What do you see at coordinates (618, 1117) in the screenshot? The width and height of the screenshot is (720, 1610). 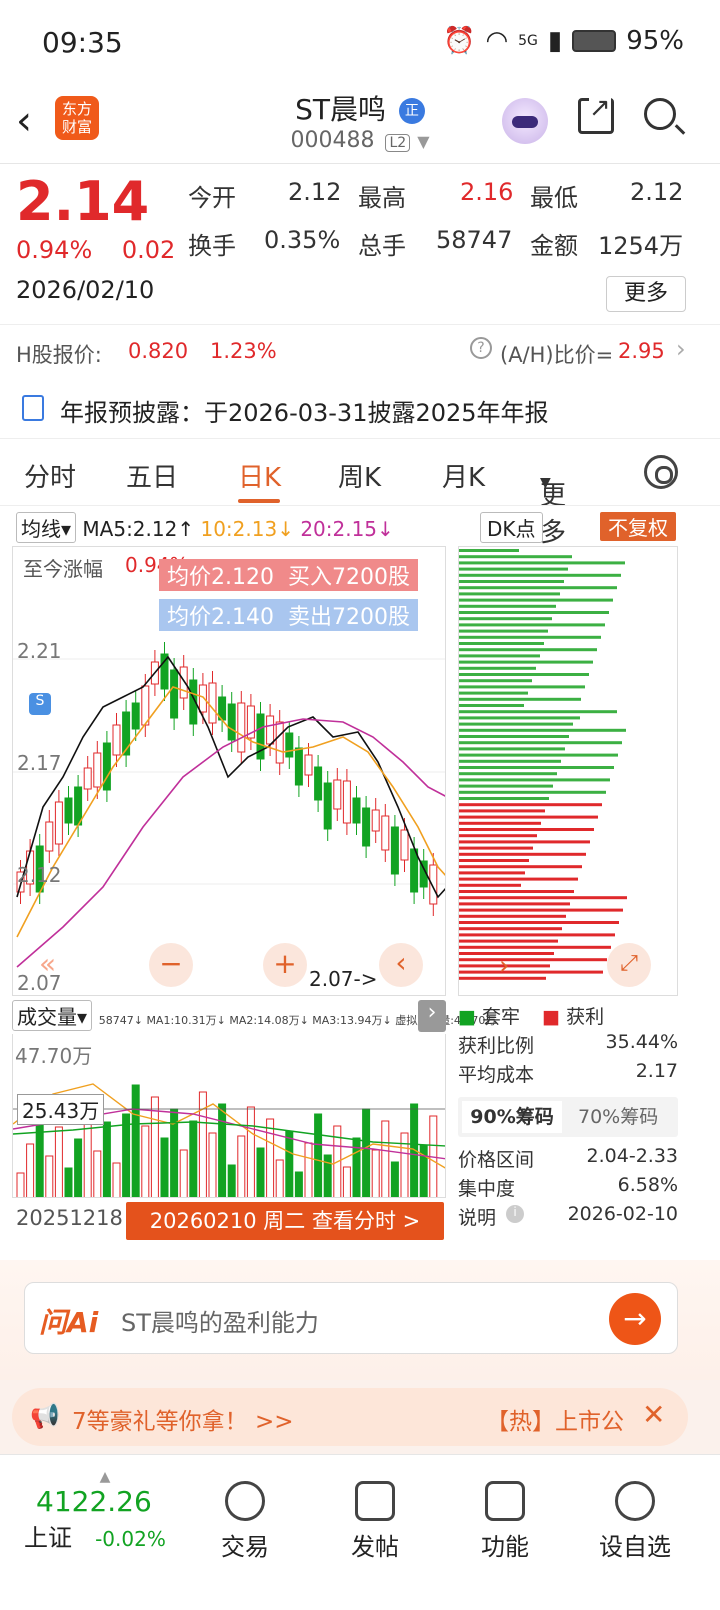 I see `tab-70-chips: 70%筹码` at bounding box center [618, 1117].